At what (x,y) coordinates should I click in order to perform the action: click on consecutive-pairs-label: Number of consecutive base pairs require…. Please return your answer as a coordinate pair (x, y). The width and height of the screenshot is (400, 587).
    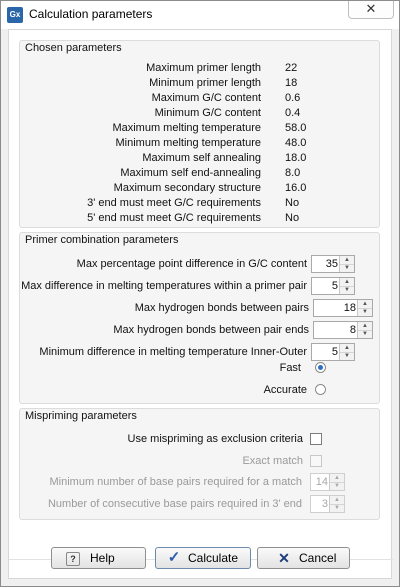
    Looking at the image, I should click on (174, 504).